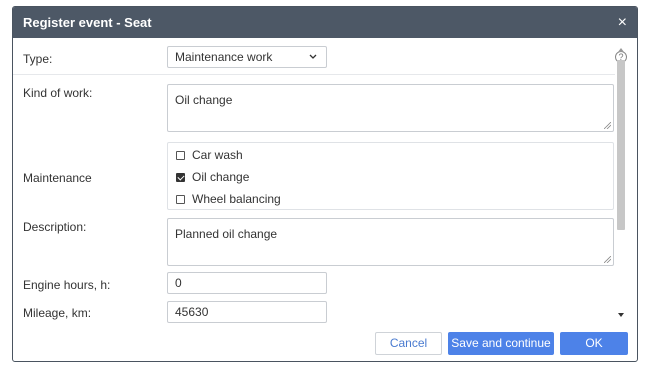  What do you see at coordinates (55, 227) in the screenshot?
I see `description-label: Description:` at bounding box center [55, 227].